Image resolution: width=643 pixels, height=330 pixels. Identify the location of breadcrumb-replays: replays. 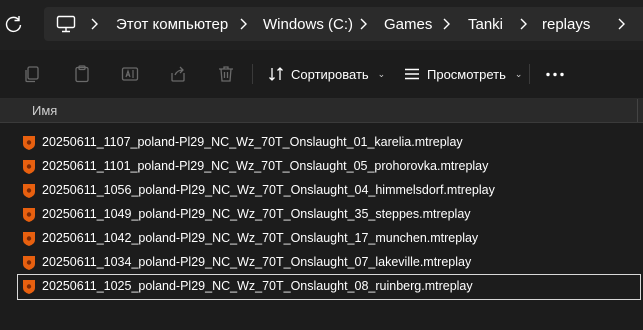
(566, 24).